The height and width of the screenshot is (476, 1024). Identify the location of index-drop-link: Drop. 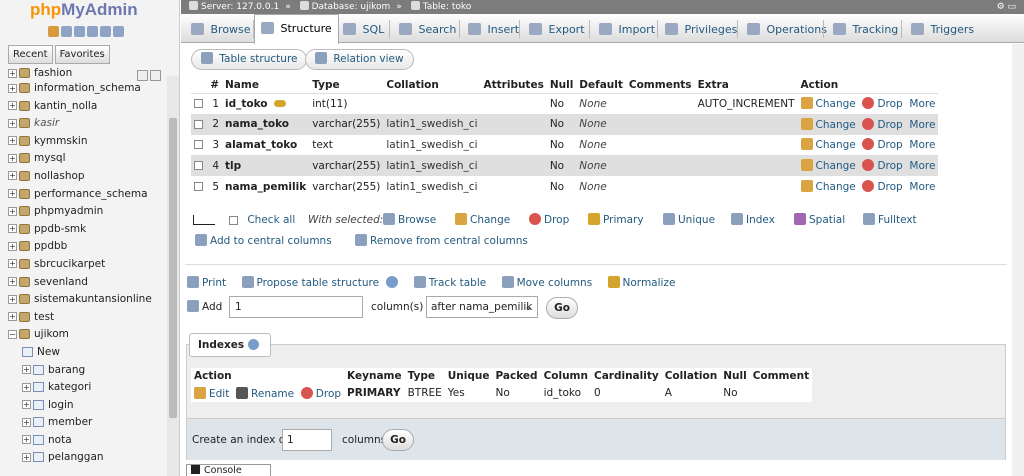
(320, 393).